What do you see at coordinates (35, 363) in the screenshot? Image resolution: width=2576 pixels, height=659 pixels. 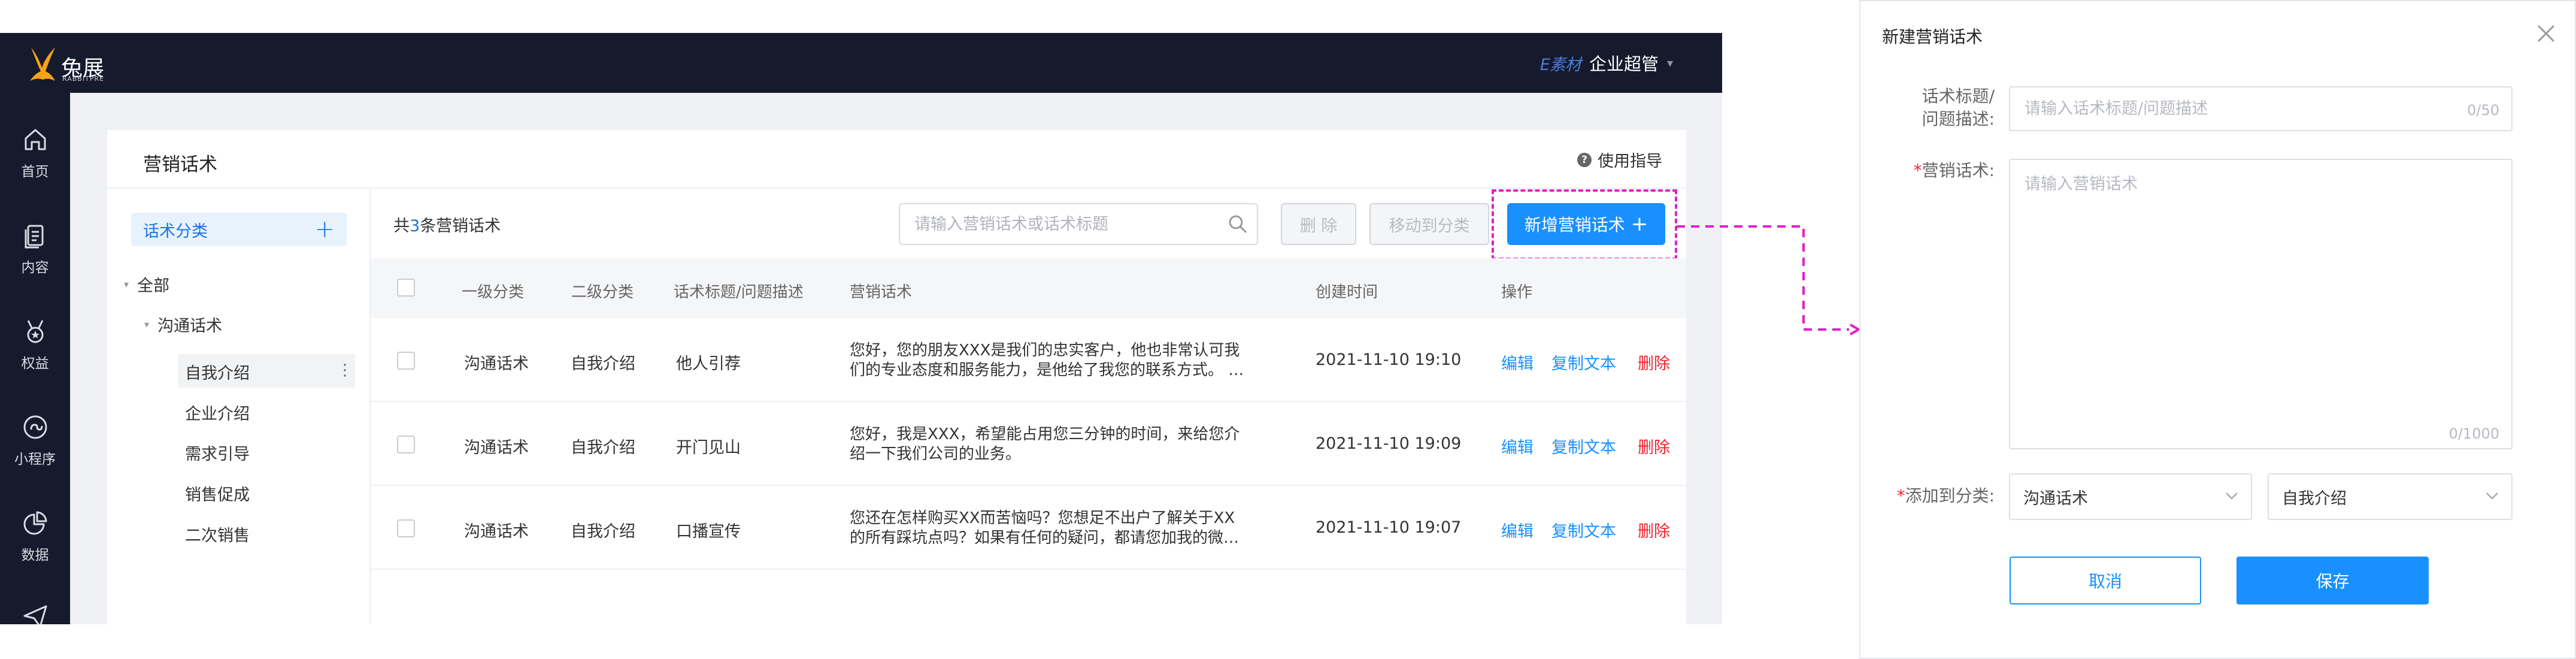 I see `nav-label: 权益` at bounding box center [35, 363].